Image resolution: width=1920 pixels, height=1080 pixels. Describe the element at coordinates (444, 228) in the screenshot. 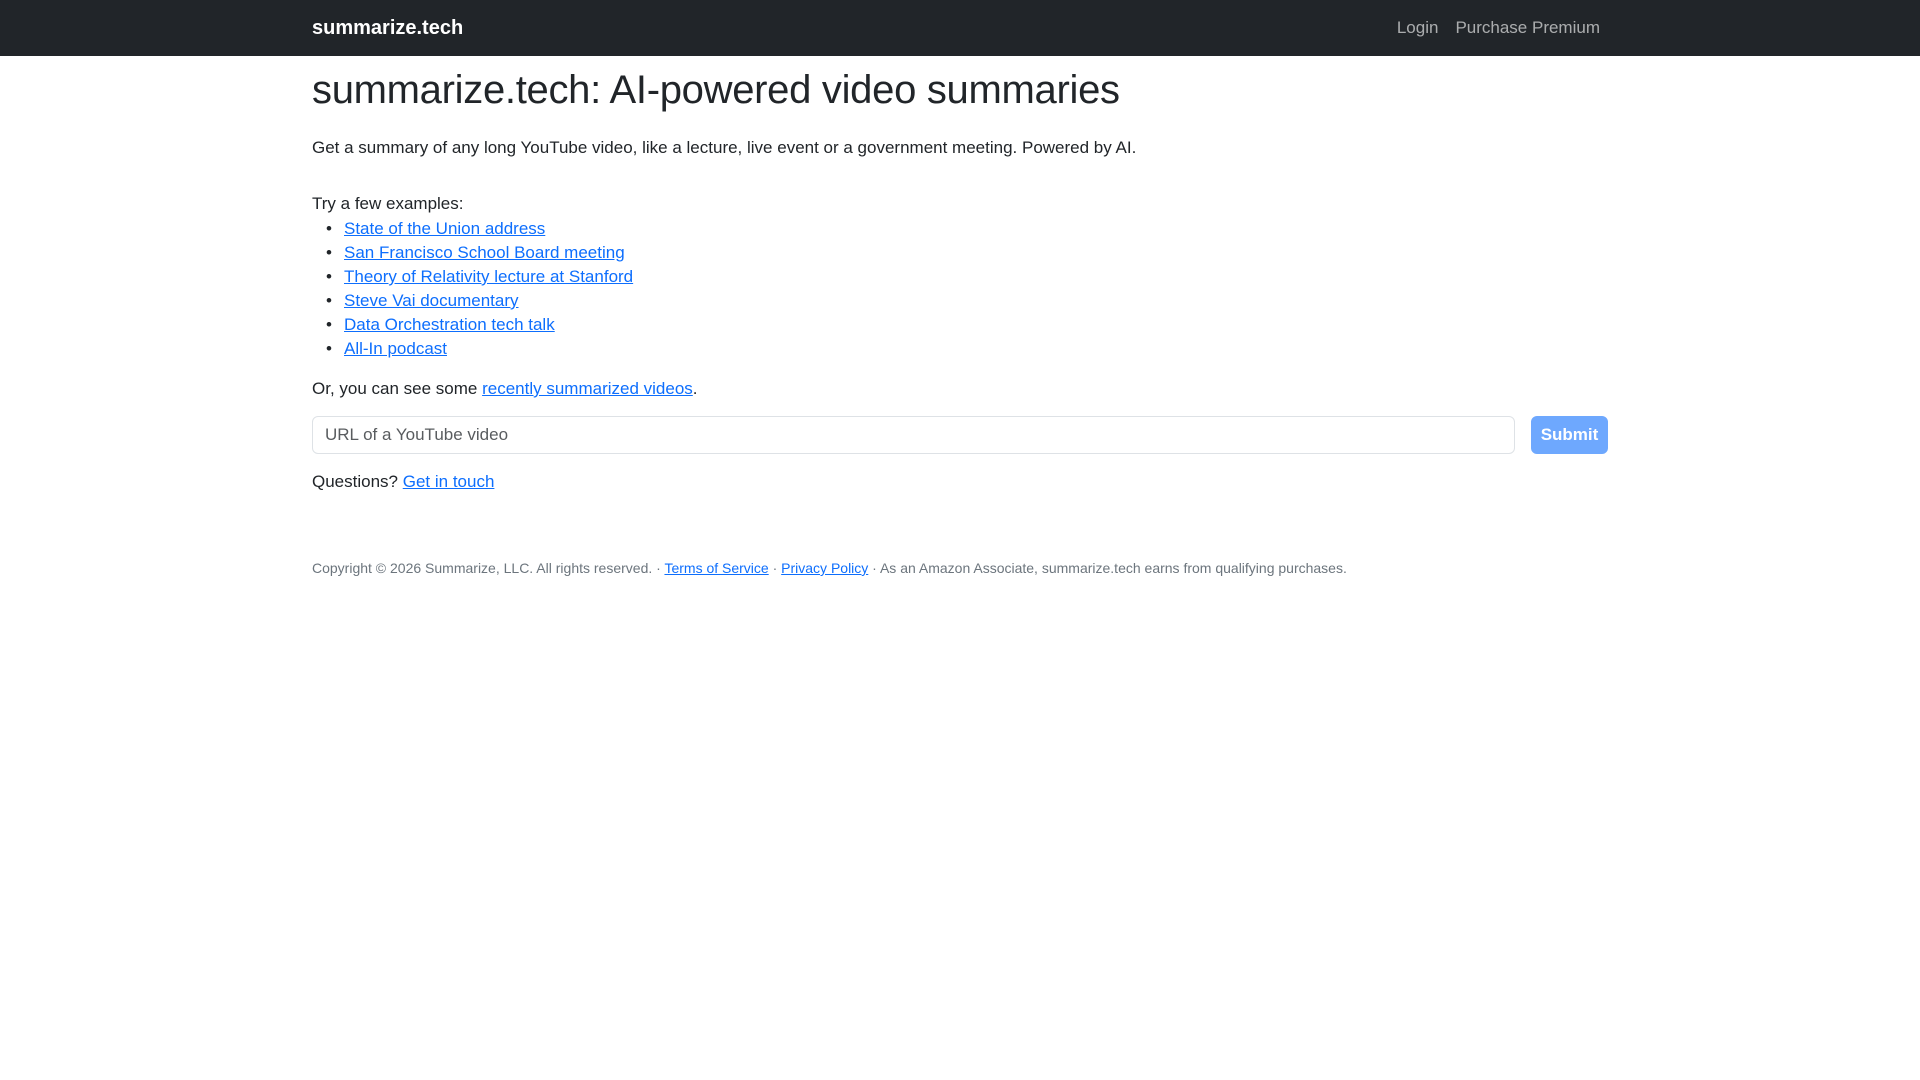

I see `example-link-state-of-the-union: State of the Union address` at that location.